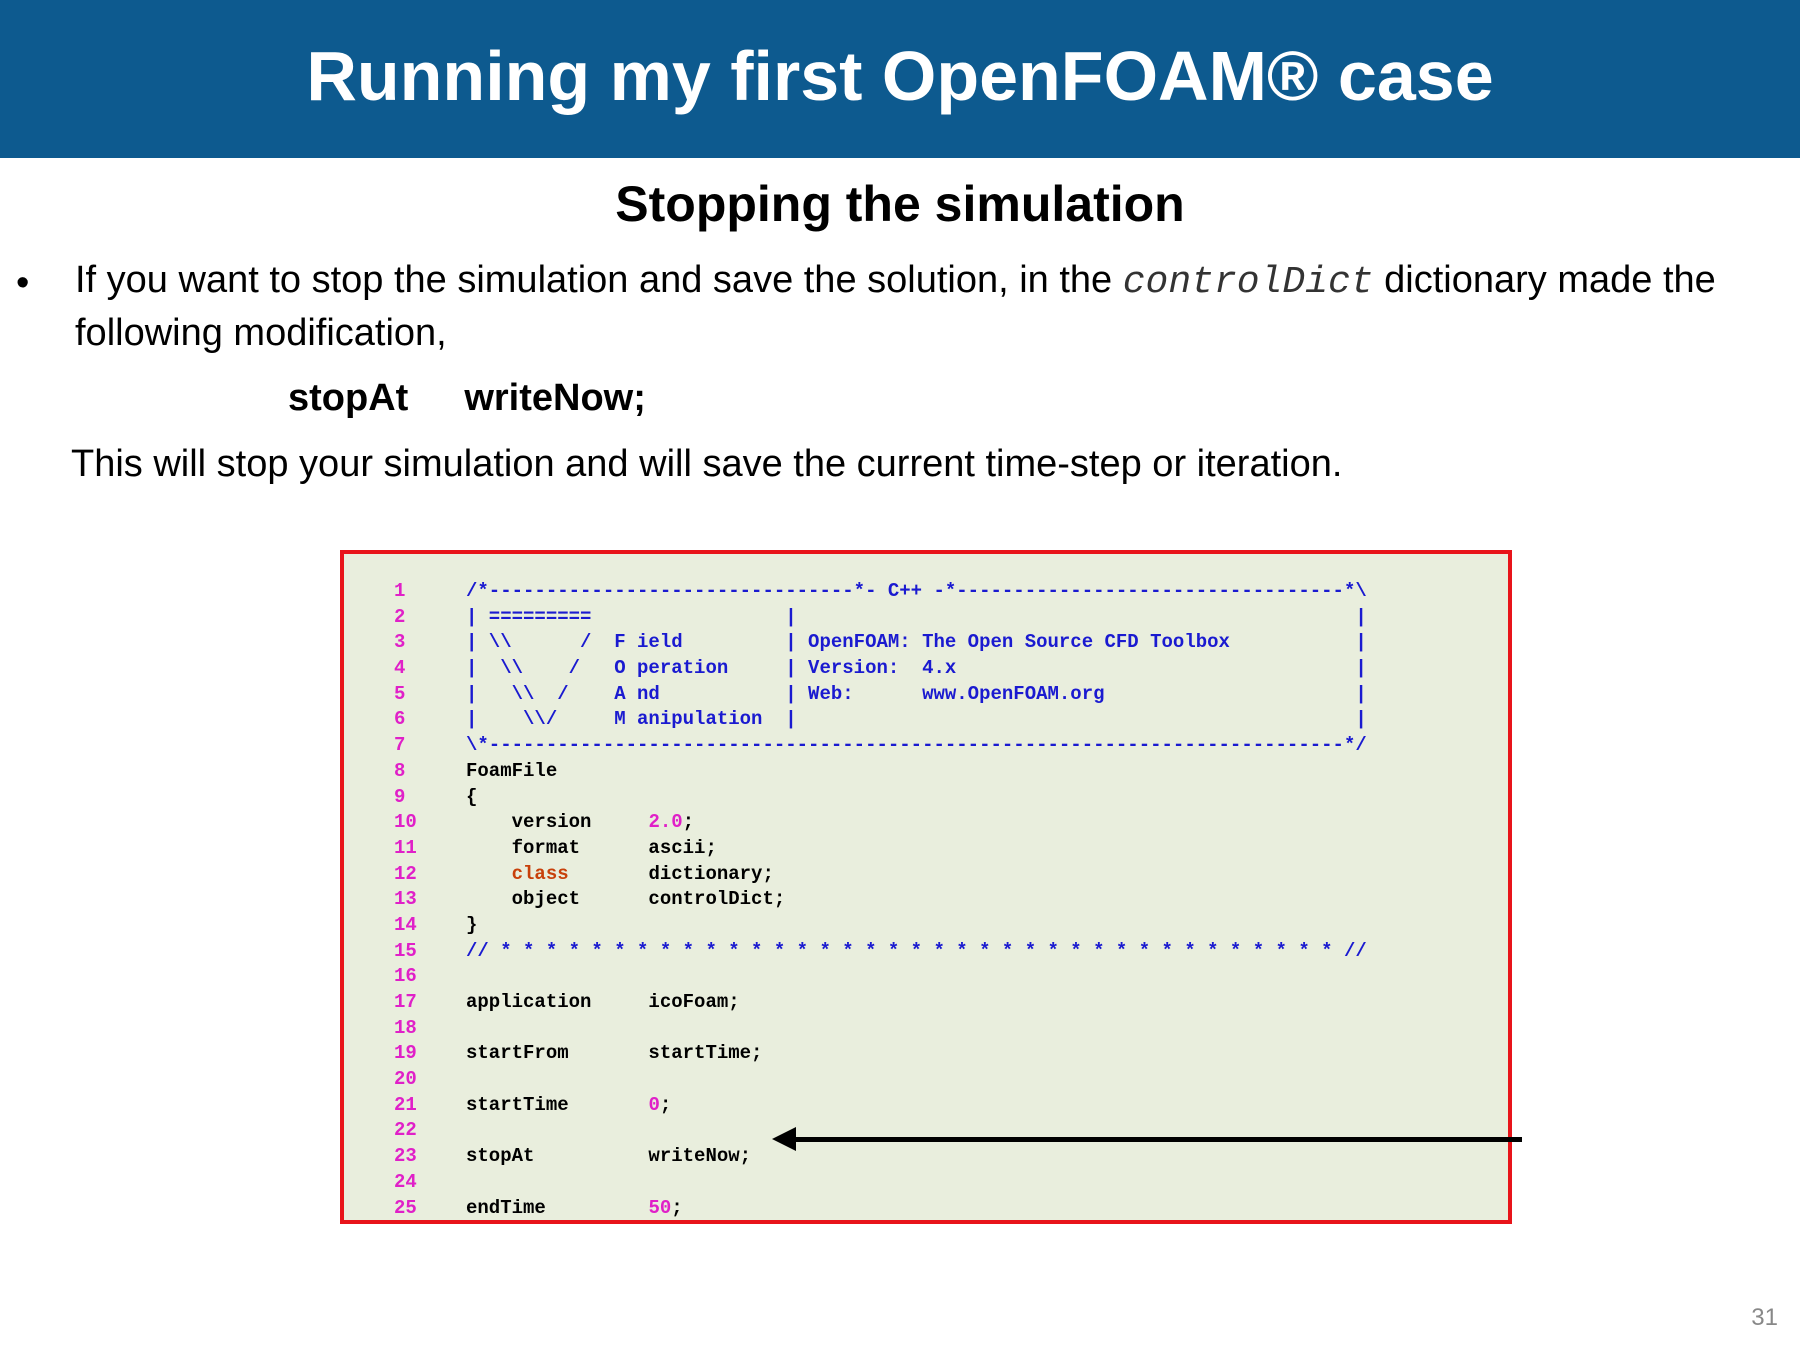  Describe the element at coordinates (900, 204) in the screenshot. I see `section-subtitle: Stopping the simulation` at that location.